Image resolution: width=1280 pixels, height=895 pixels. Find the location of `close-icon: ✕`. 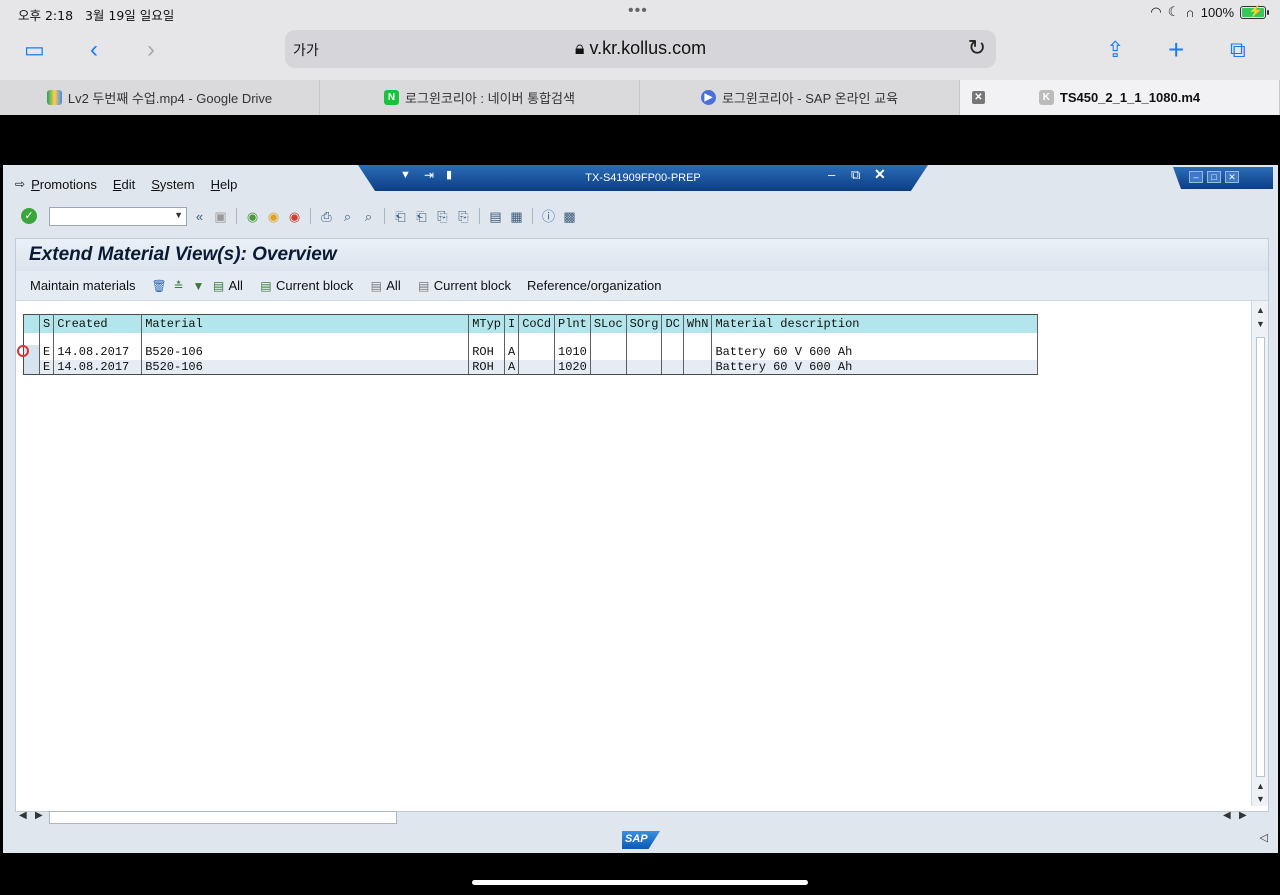

close-icon: ✕ is located at coordinates (880, 174).